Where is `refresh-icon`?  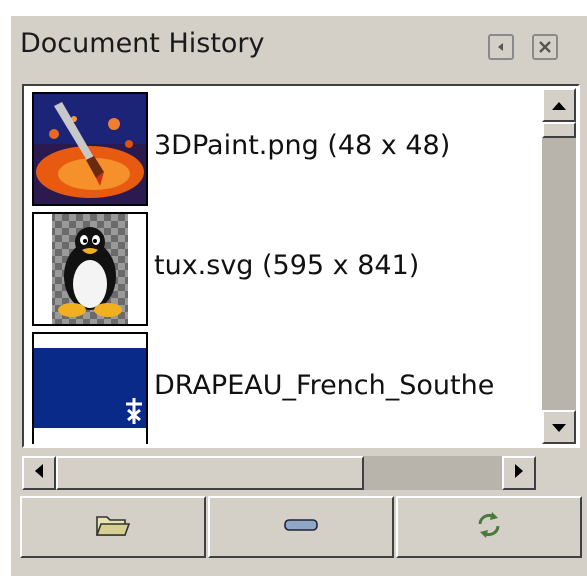
refresh-icon is located at coordinates (489, 527).